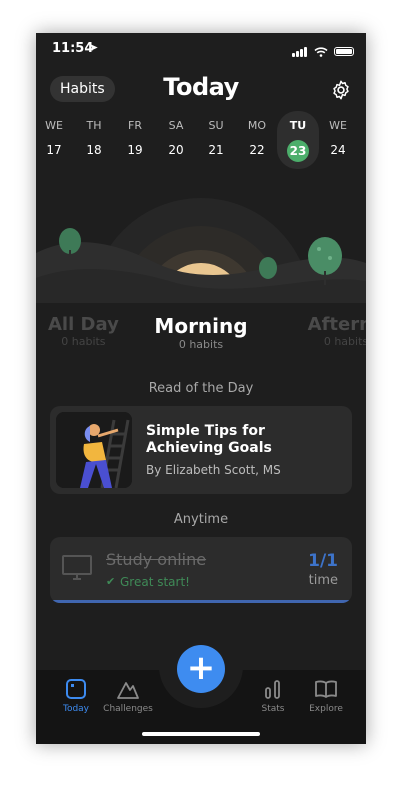  What do you see at coordinates (338, 150) in the screenshot?
I see `calendar-date: 24` at bounding box center [338, 150].